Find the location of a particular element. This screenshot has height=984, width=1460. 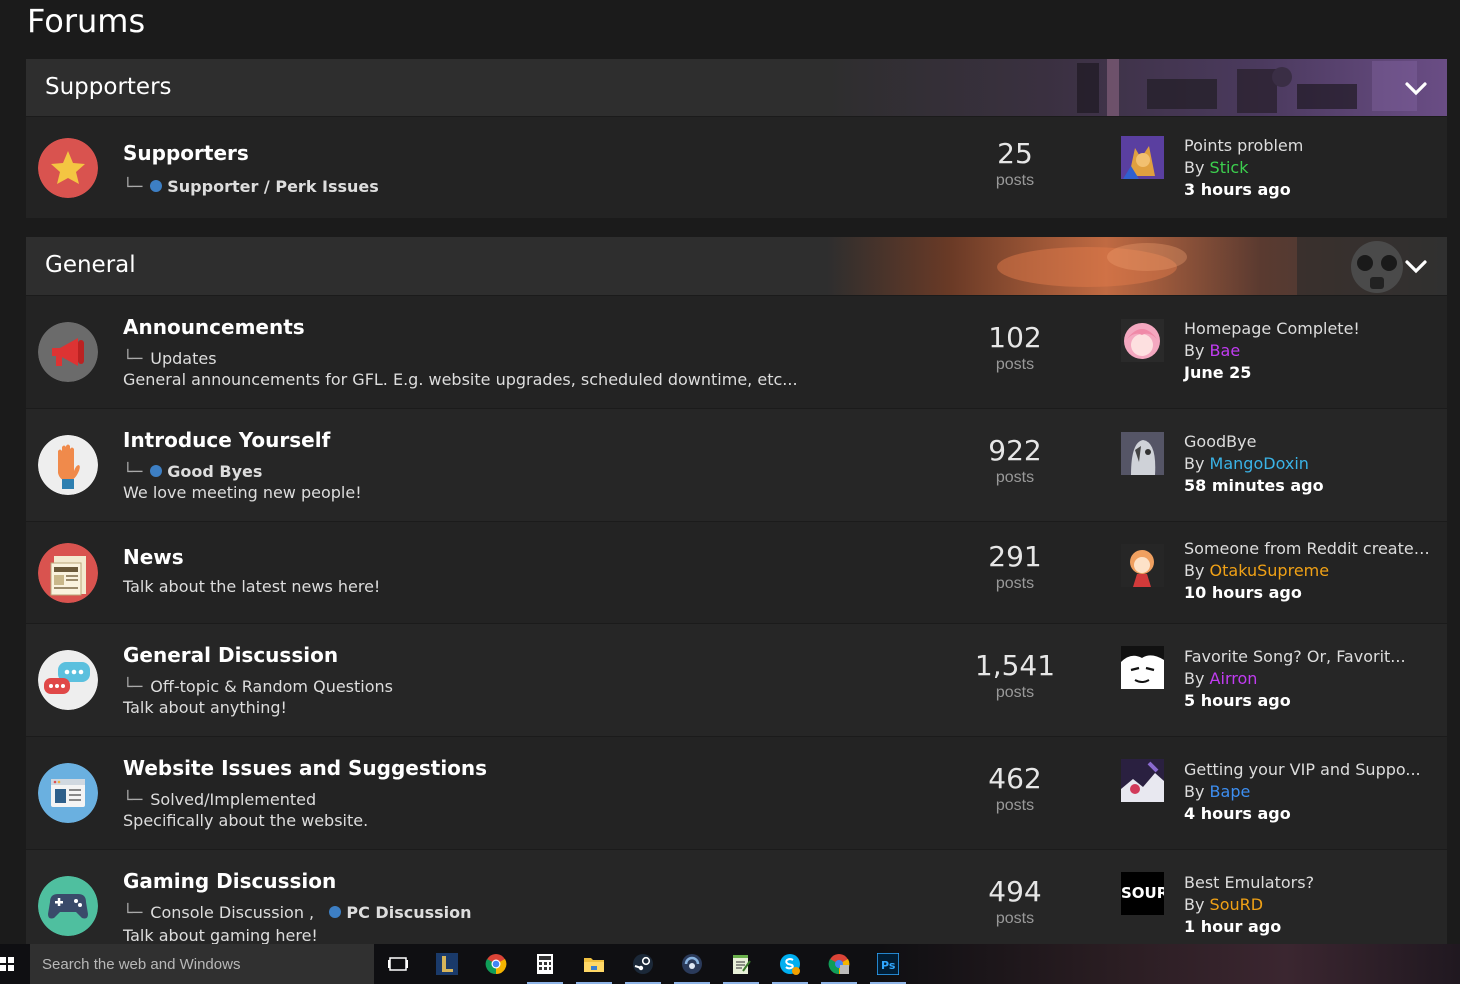

user-link: SouRD is located at coordinates (1237, 904).